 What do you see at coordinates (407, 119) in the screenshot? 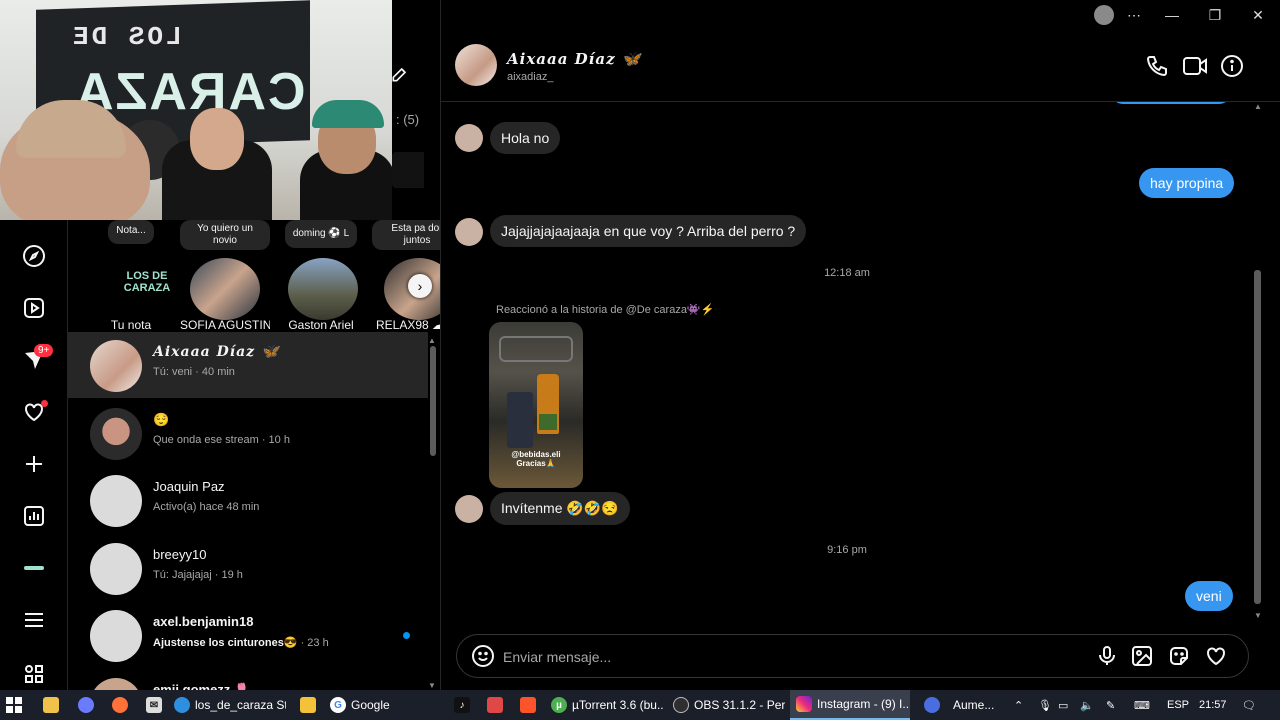
I see `requests-label: : (5)` at bounding box center [407, 119].